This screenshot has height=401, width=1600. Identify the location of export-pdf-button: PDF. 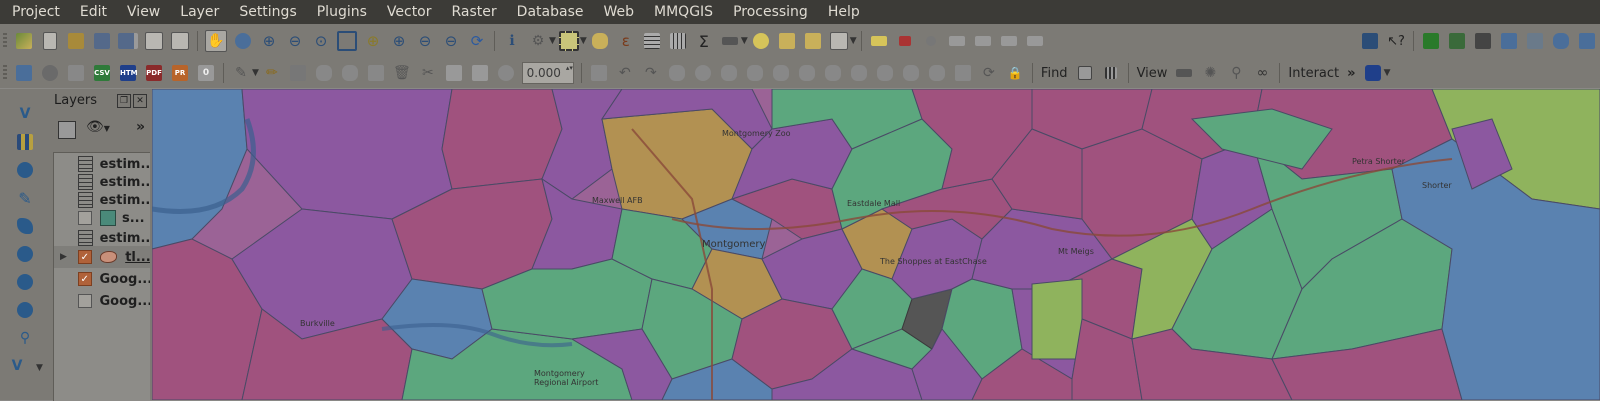
(154, 73).